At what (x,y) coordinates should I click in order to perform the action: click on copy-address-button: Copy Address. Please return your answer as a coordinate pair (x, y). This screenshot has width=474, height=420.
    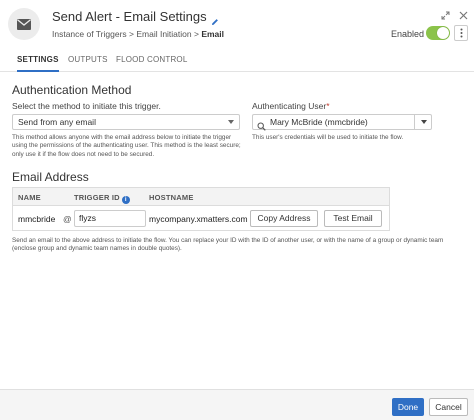
    Looking at the image, I should click on (284, 218).